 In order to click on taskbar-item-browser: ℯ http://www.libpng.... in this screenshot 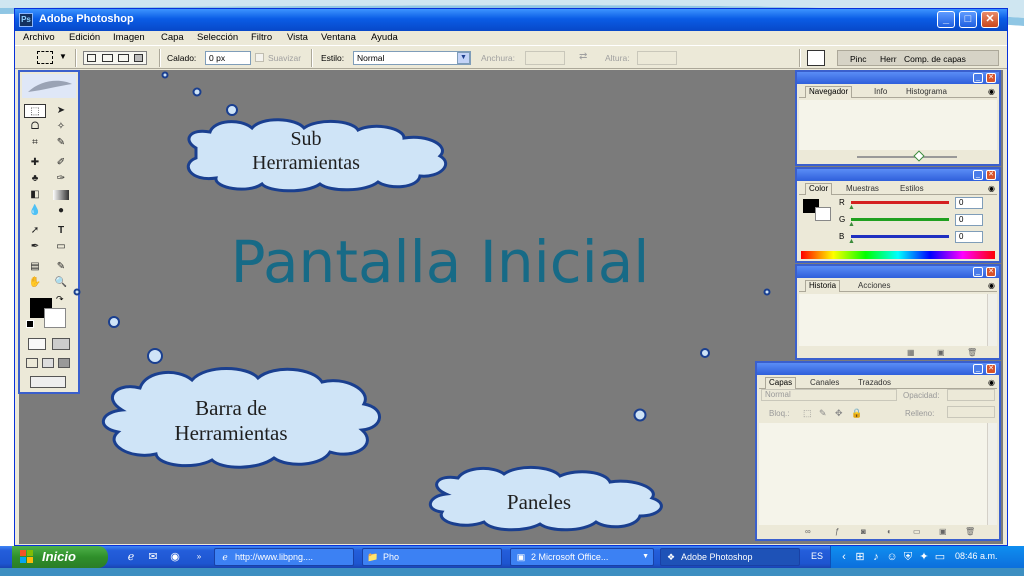, I will do `click(284, 557)`.